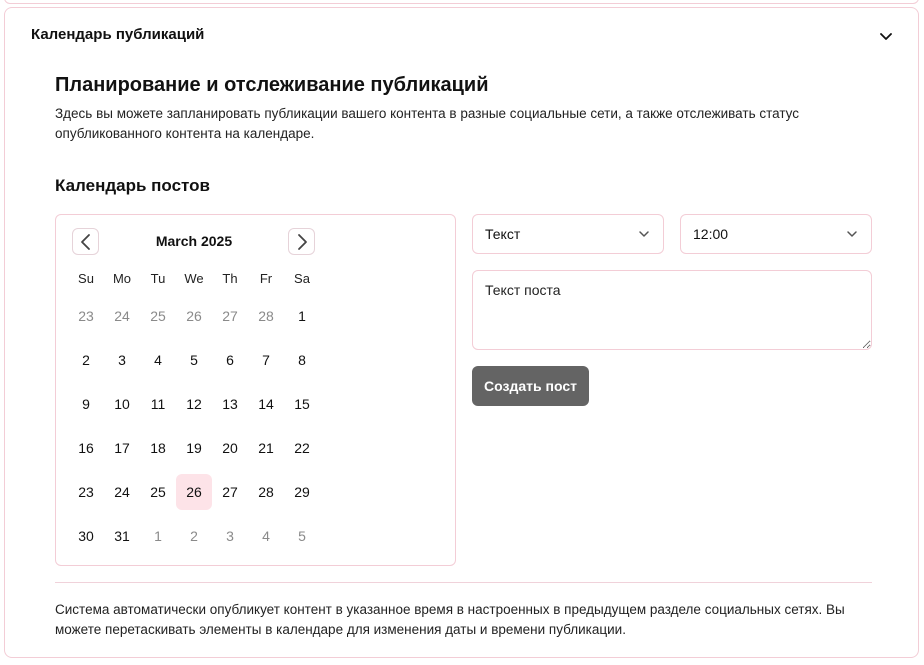 The width and height of the screenshot is (924, 665). What do you see at coordinates (272, 85) in the screenshot?
I see `section-title: Планирование и отслеживание публикаций` at bounding box center [272, 85].